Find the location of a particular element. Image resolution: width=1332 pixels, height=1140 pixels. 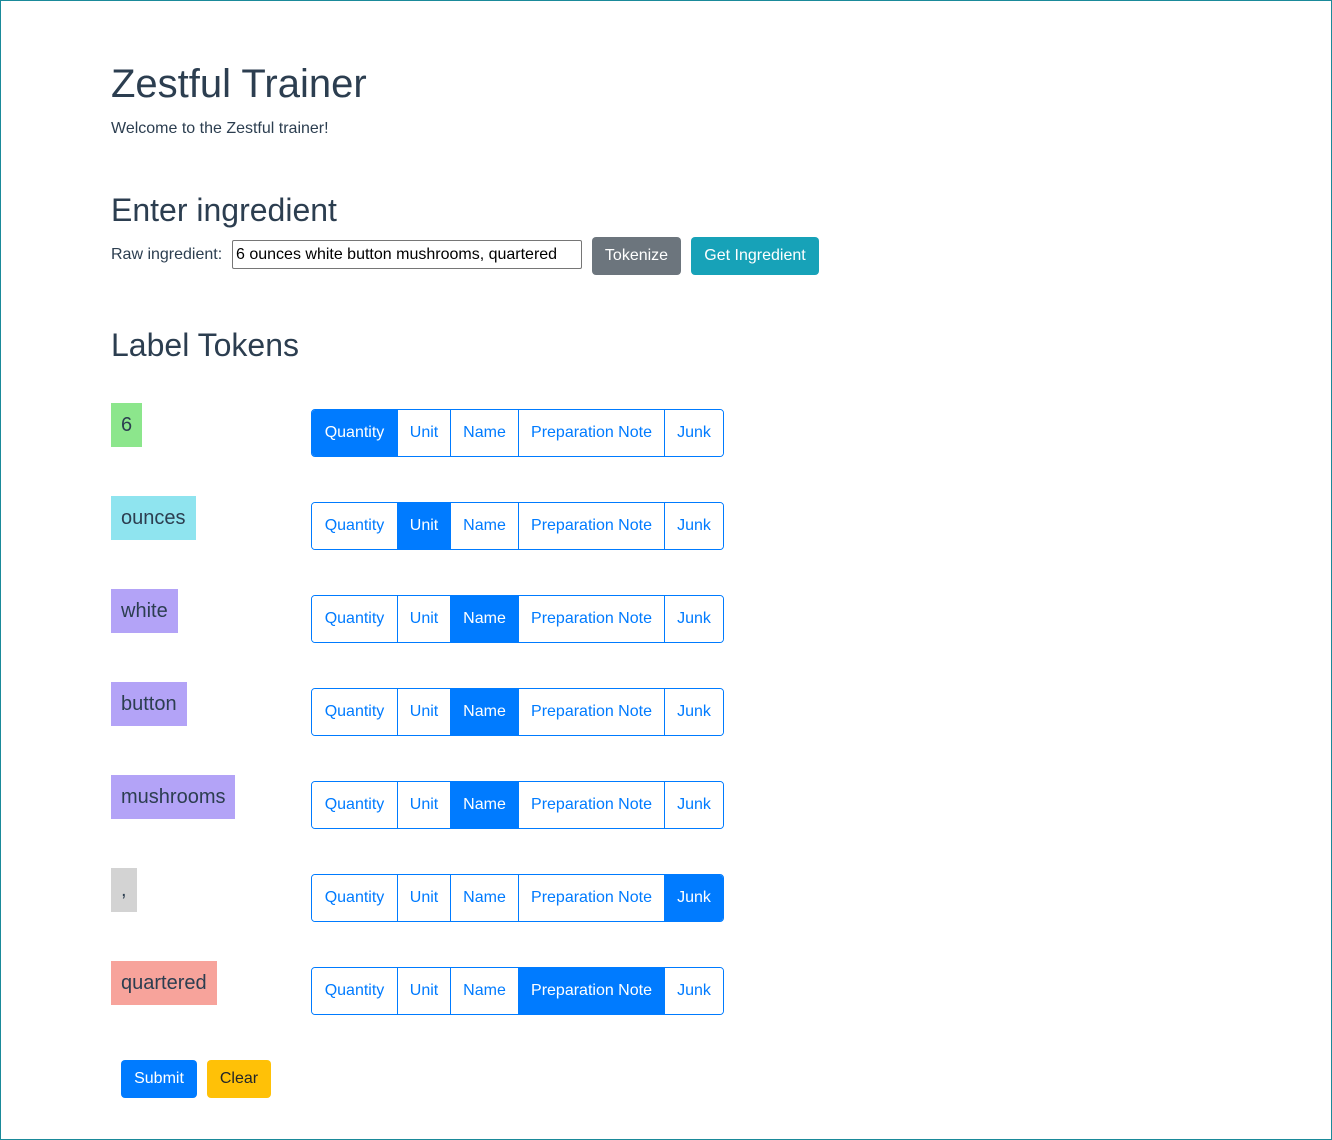

clear-button: Clear is located at coordinates (239, 1079).